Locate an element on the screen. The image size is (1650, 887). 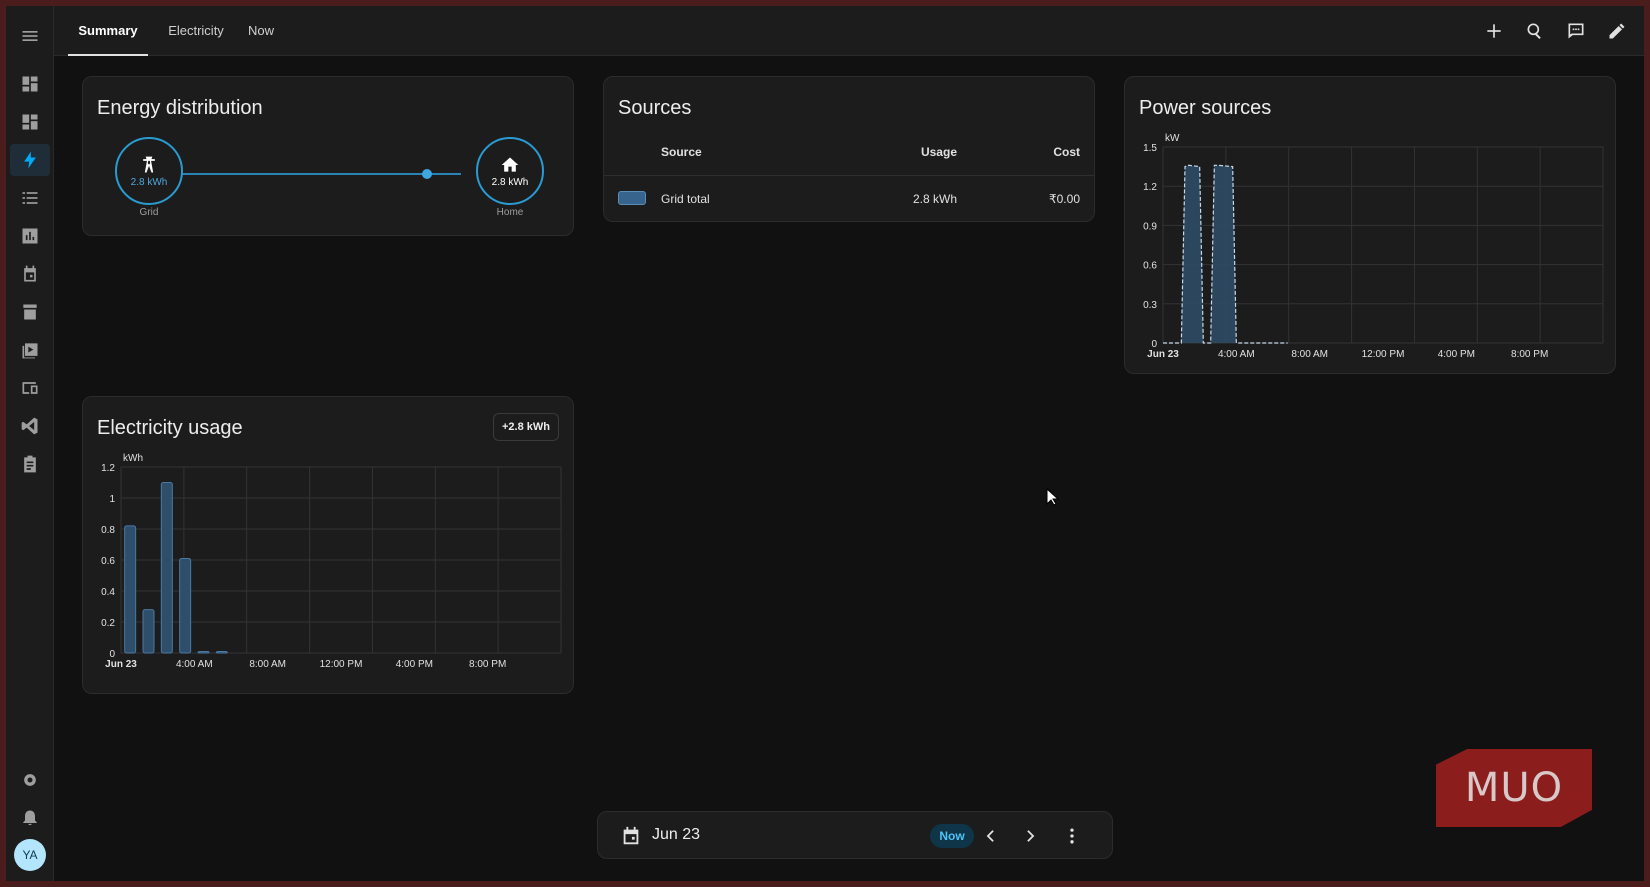
chevron-left-icon is located at coordinates (990, 836).